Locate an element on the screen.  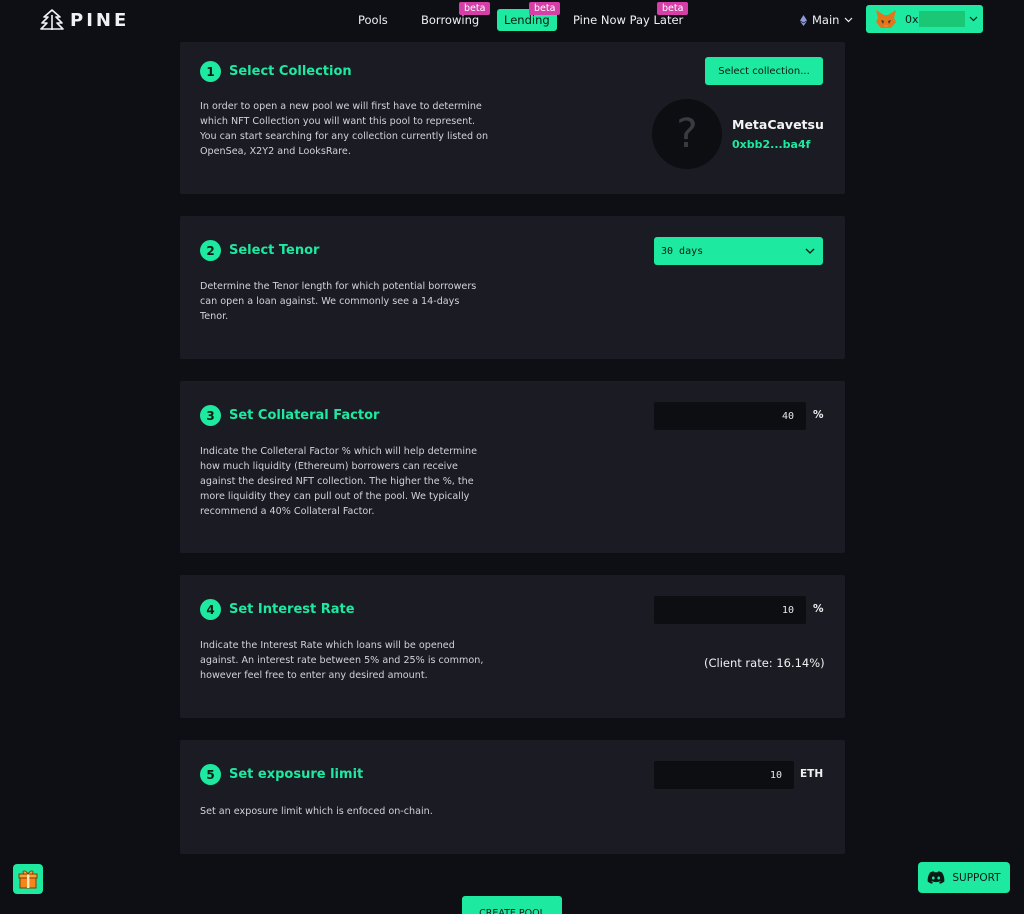
tenor-select-value: 30 days is located at coordinates (682, 251).